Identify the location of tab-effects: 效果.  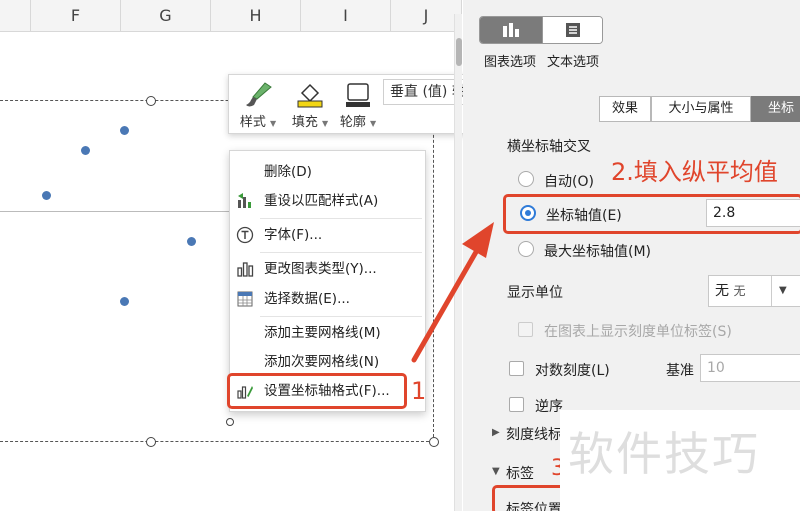
(625, 109).